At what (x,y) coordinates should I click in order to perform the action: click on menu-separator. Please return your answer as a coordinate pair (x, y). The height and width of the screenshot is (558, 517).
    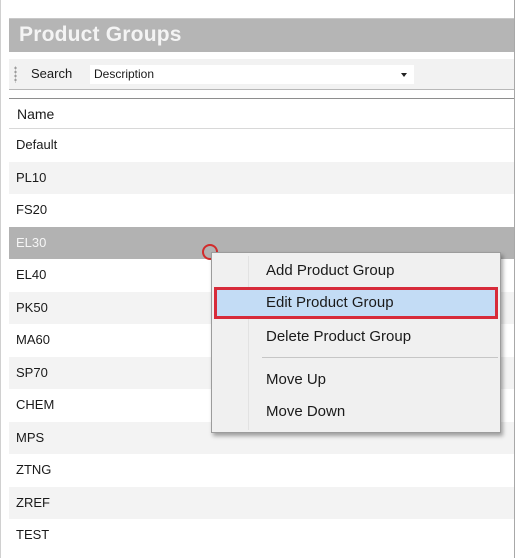
    Looking at the image, I should click on (380, 357).